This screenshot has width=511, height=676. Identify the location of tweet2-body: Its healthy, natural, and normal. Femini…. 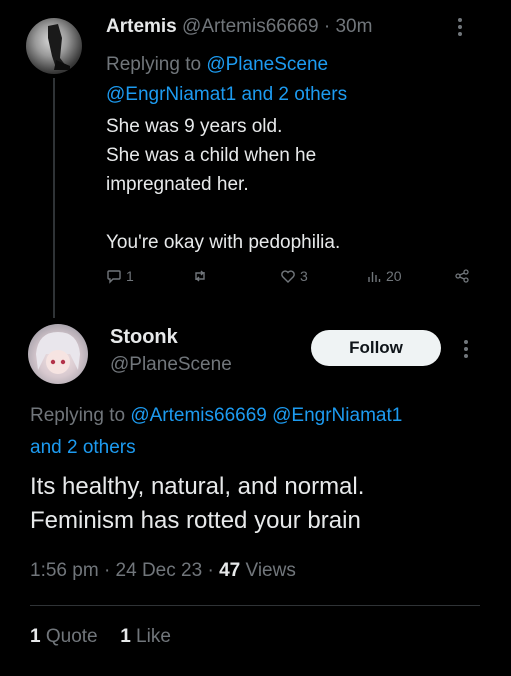
(197, 504).